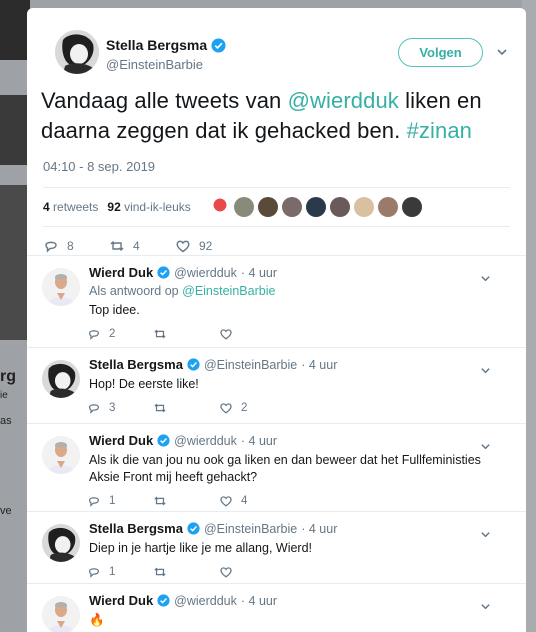  What do you see at coordinates (120, 408) in the screenshot?
I see `reply-button: 3` at bounding box center [120, 408].